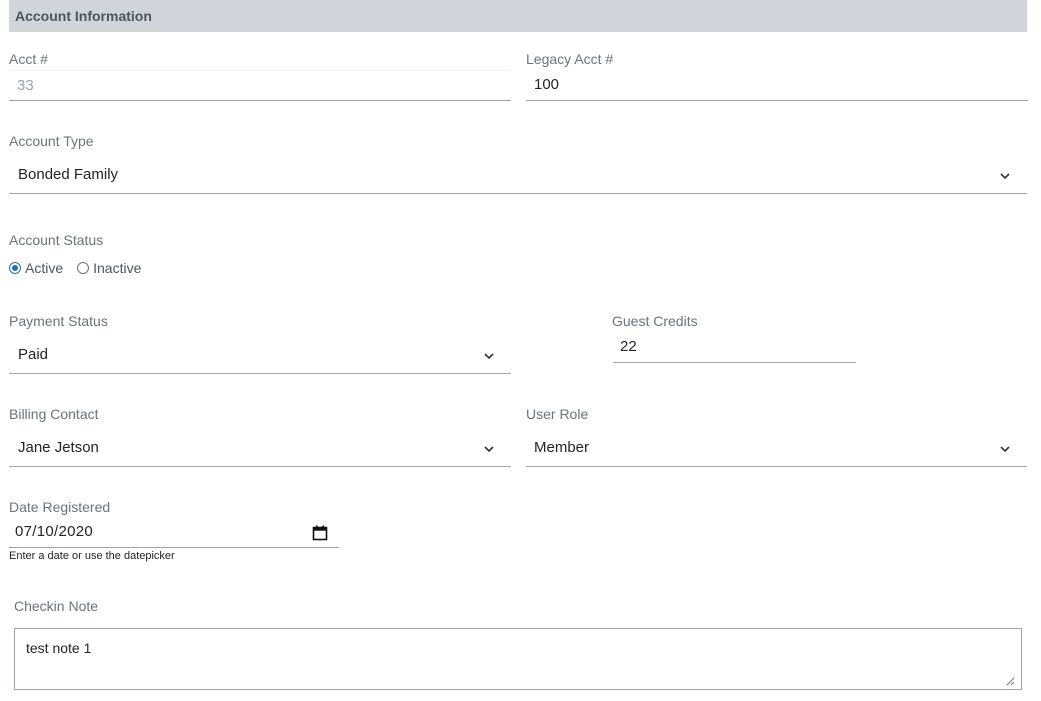 Image resolution: width=1041 pixels, height=701 pixels. What do you see at coordinates (33, 354) in the screenshot?
I see `payment-status-value: Paid` at bounding box center [33, 354].